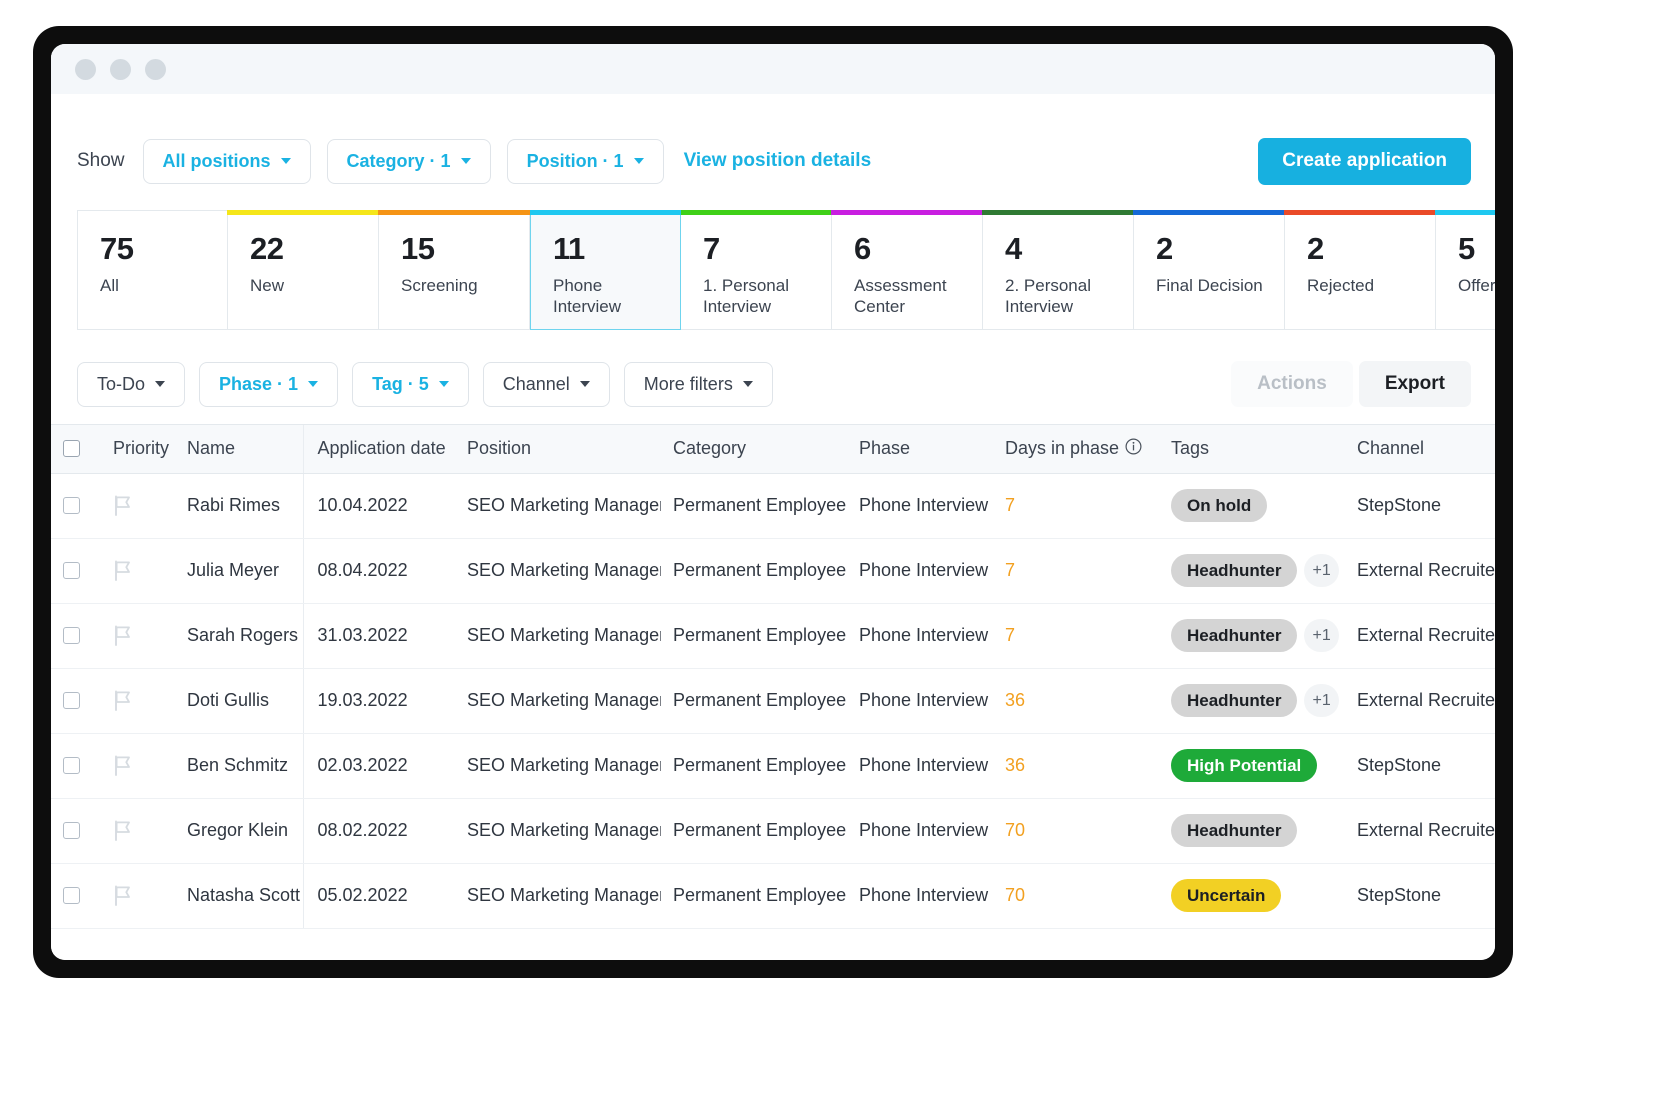  Describe the element at coordinates (558, 449) in the screenshot. I see `column-header-position: Position` at that location.